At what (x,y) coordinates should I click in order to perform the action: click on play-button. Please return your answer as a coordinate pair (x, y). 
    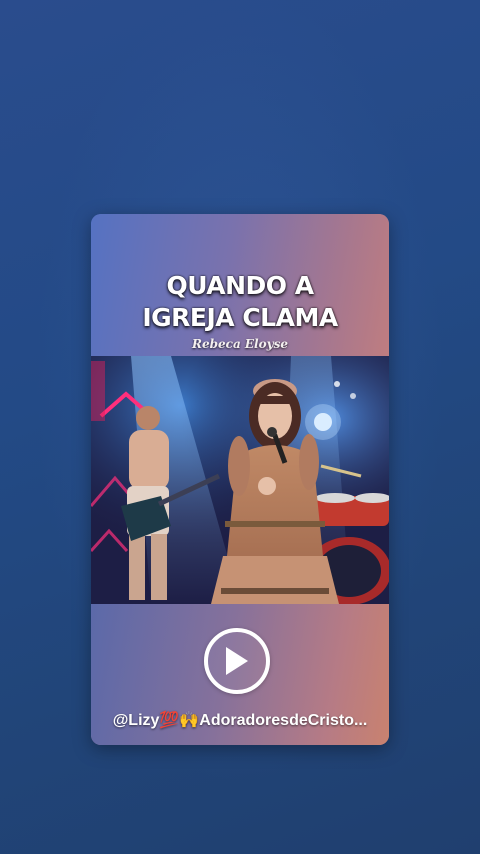
    Looking at the image, I should click on (237, 661).